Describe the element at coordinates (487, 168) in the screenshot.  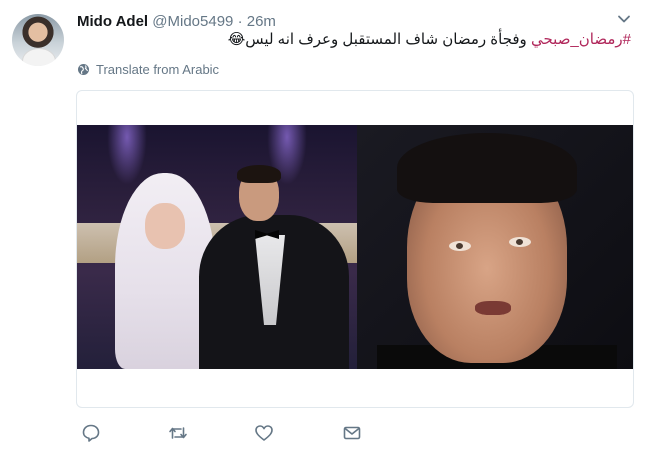
I see `closeup-hair` at that location.